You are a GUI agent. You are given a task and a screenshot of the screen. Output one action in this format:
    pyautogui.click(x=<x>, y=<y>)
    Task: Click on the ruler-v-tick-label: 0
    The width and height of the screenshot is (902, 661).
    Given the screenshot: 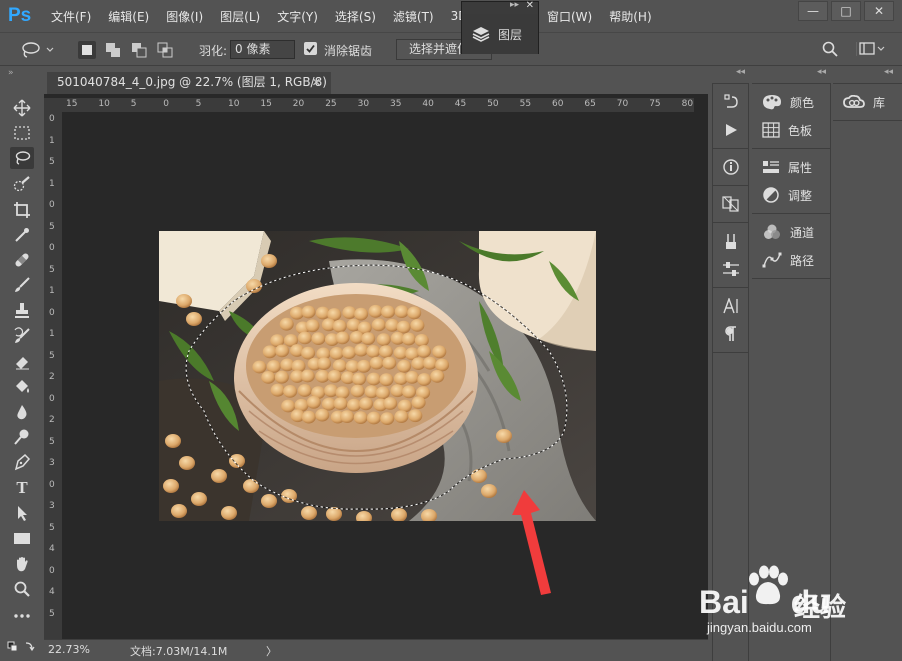 What is the action you would take?
    pyautogui.click(x=52, y=570)
    